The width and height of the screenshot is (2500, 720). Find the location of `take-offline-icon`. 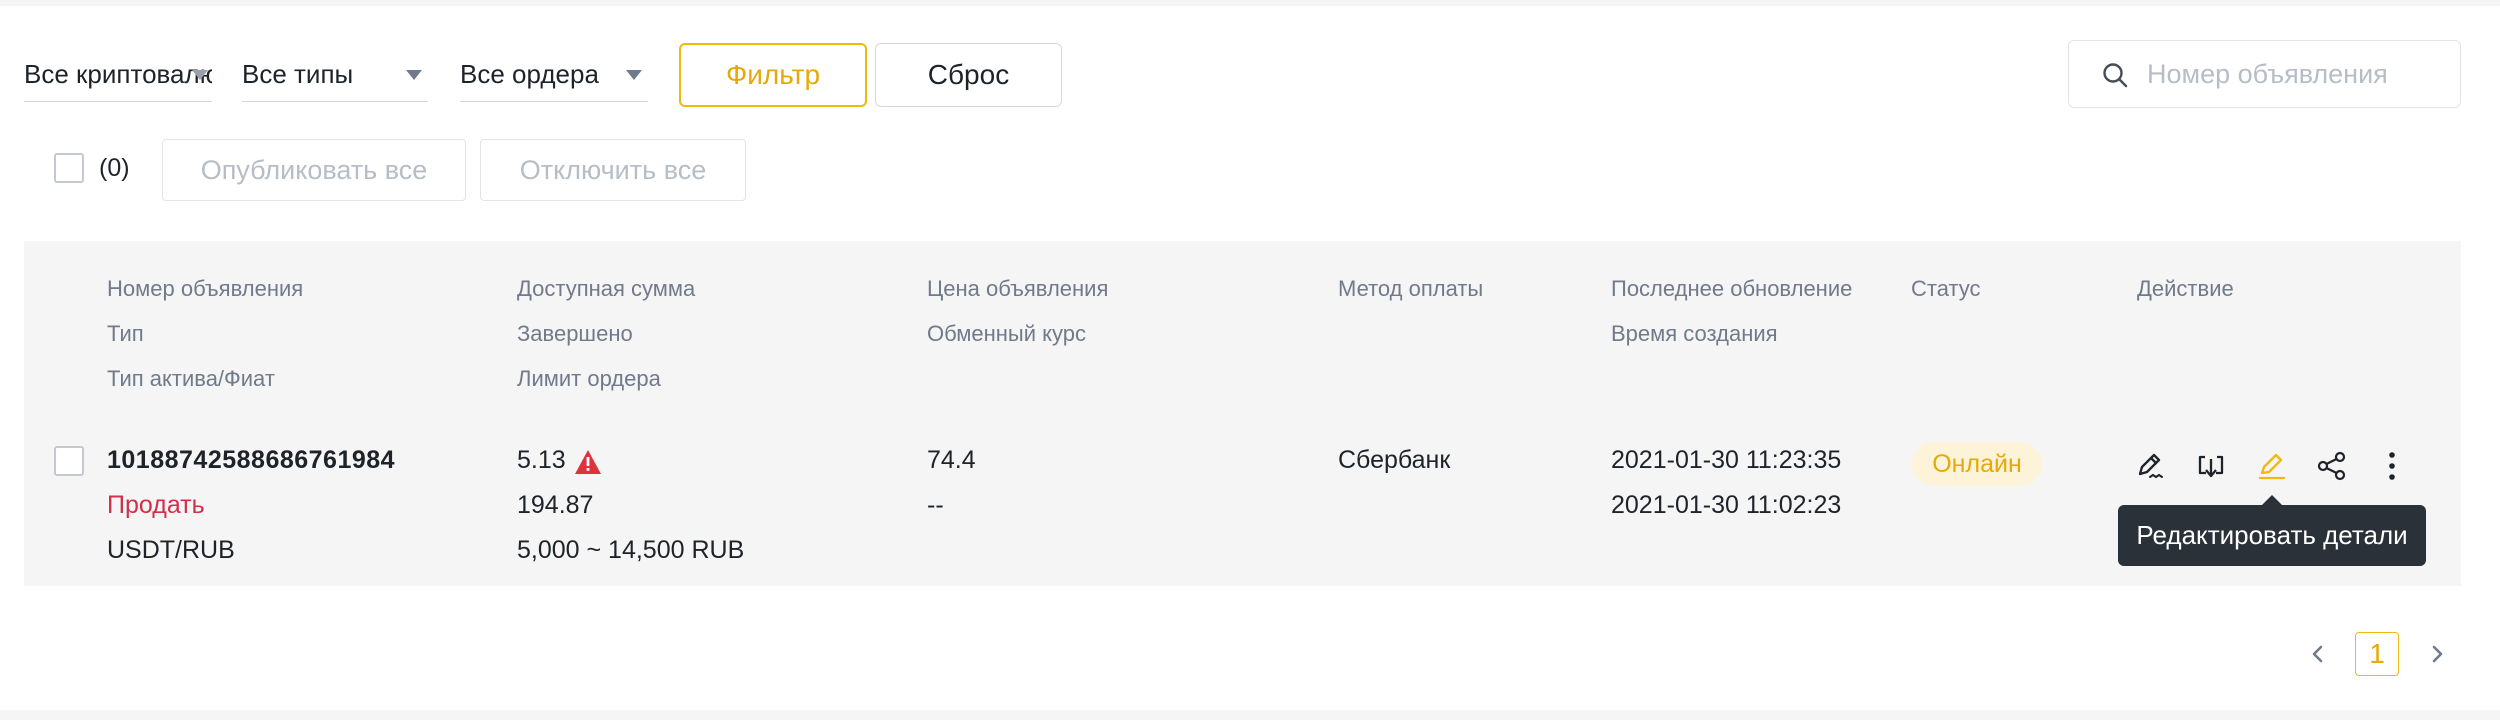

take-offline-icon is located at coordinates (2211, 466).